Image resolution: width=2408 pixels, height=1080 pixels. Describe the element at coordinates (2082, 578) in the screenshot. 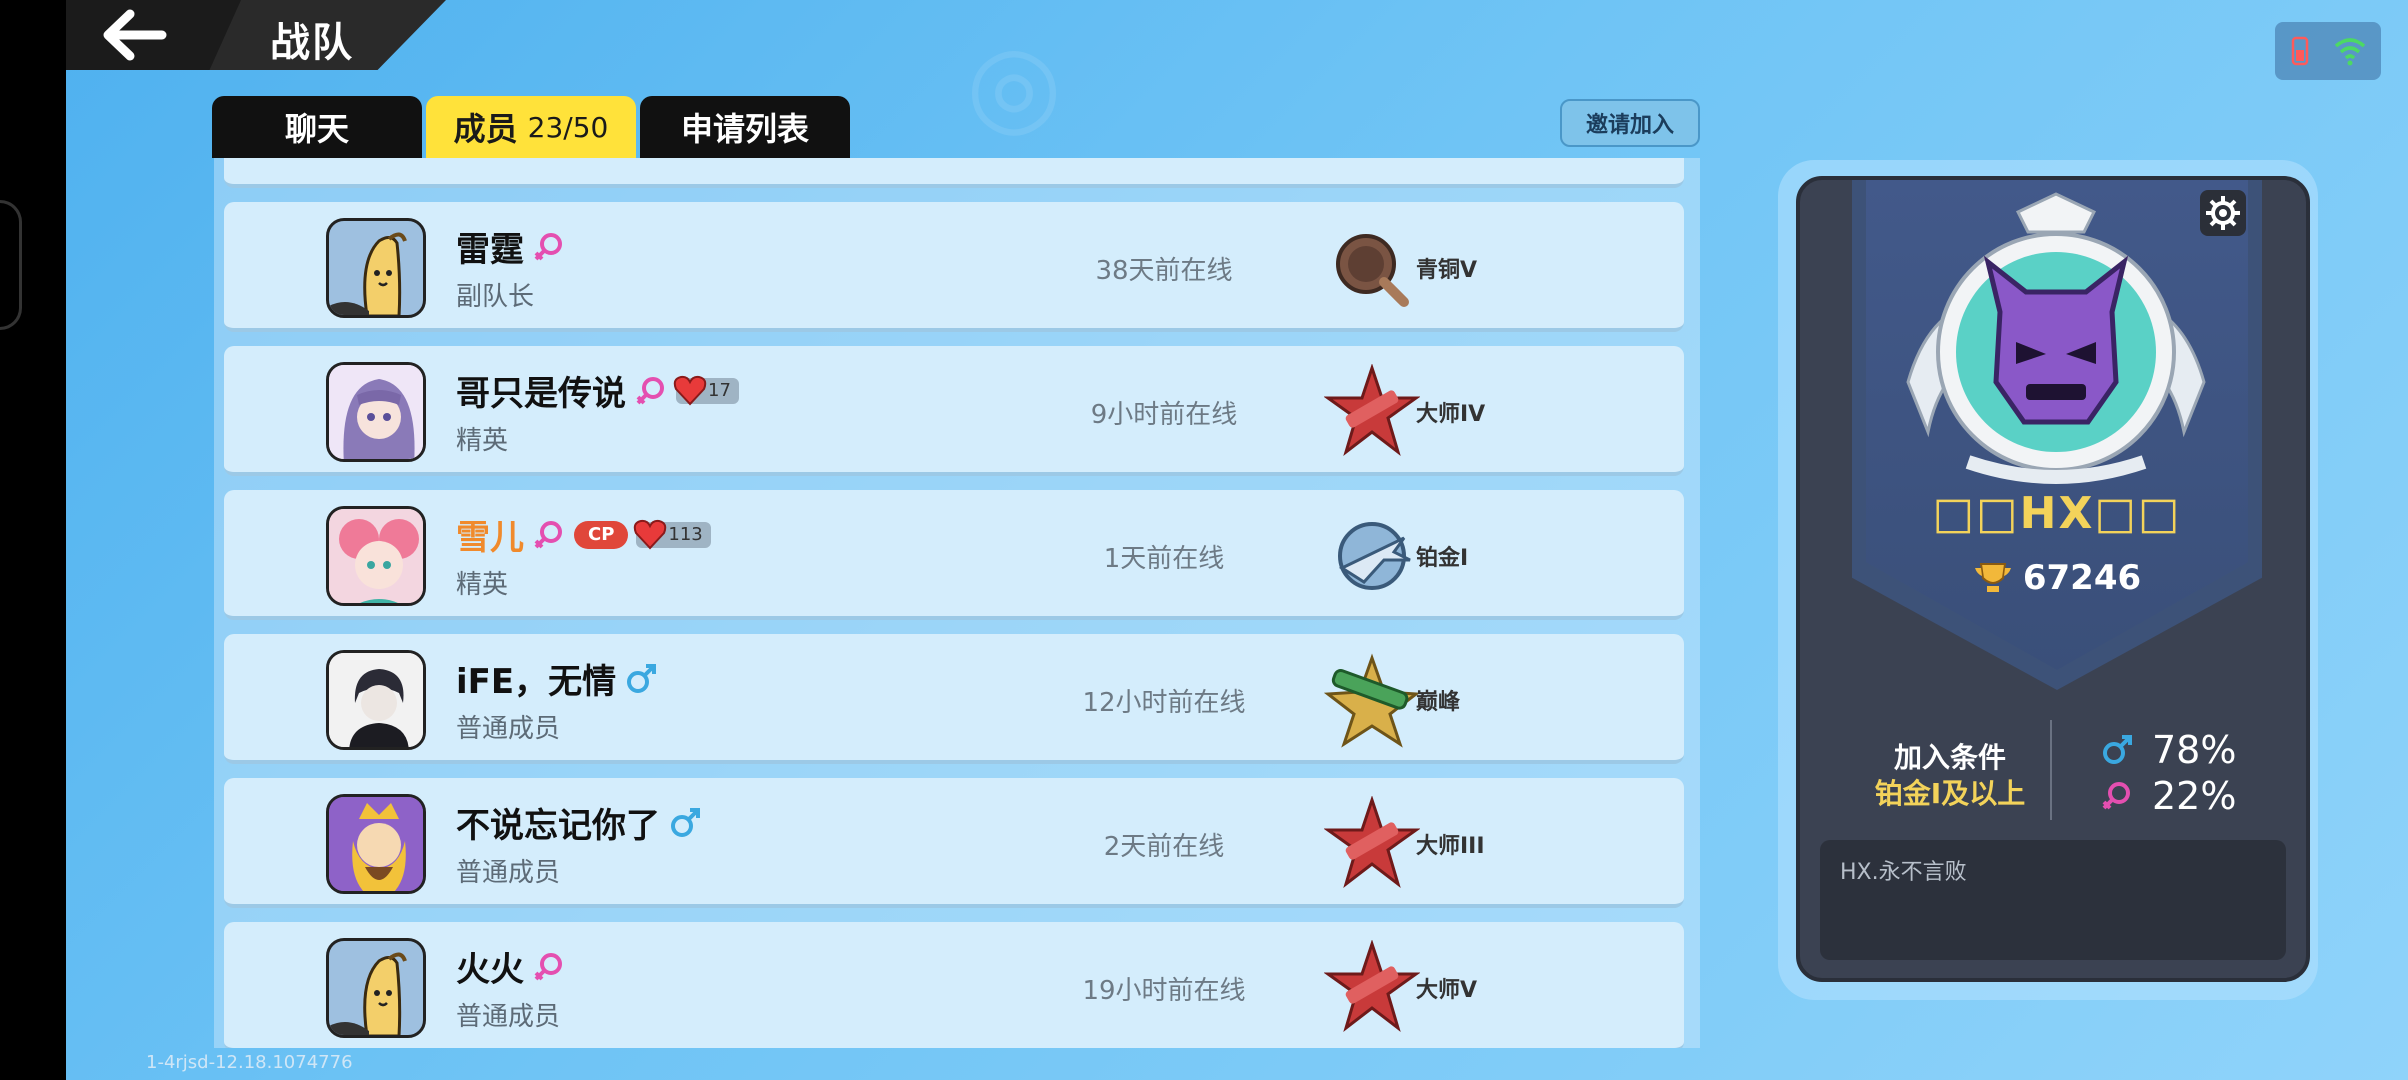

I see `clan-score-value: 67246` at that location.